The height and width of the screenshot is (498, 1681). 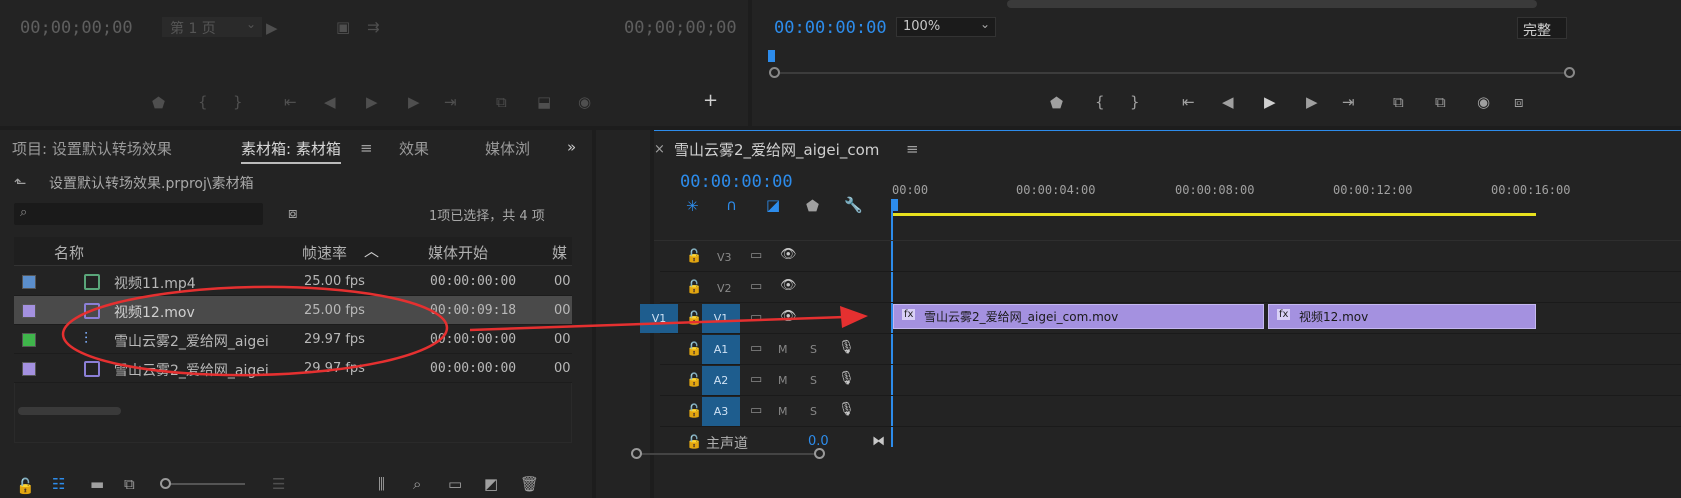 What do you see at coordinates (455, 484) in the screenshot?
I see `new-bin-icon: ▭` at bounding box center [455, 484].